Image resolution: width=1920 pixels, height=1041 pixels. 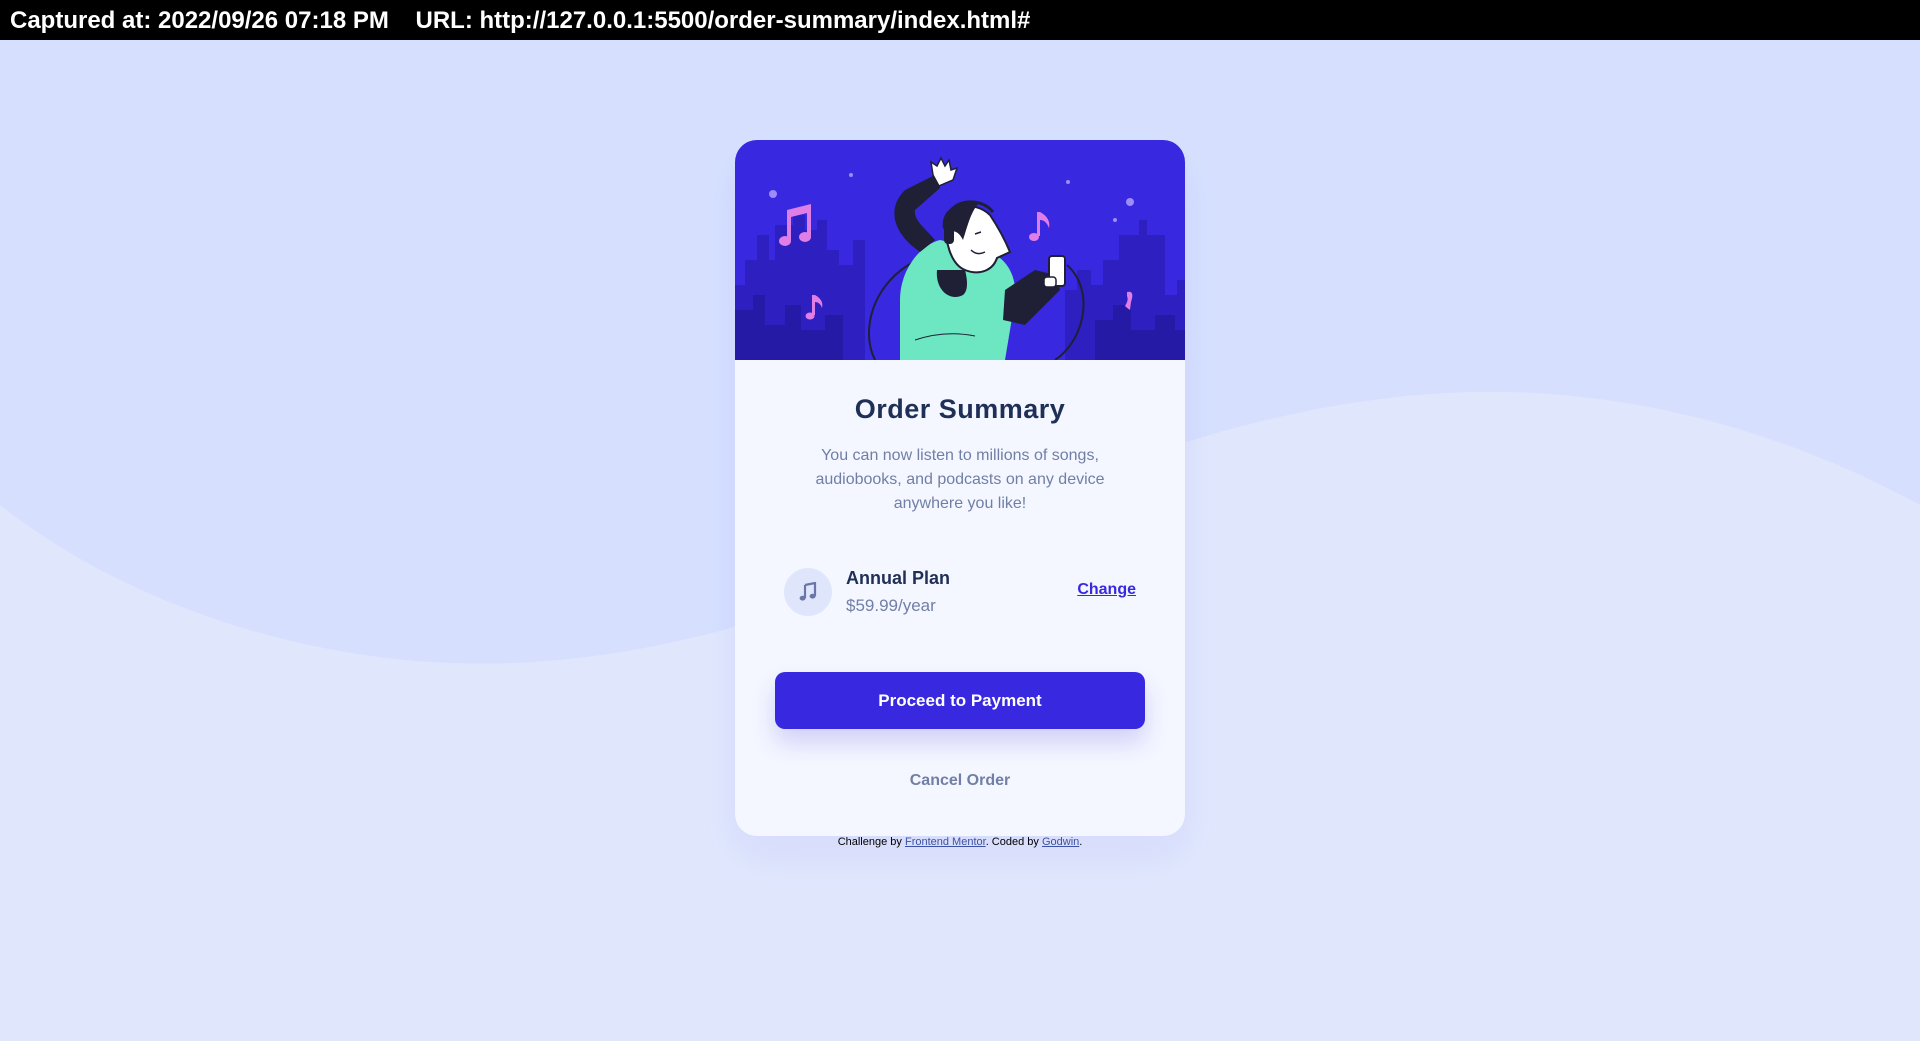 What do you see at coordinates (891, 605) in the screenshot?
I see `plan-price: $59.99/year` at bounding box center [891, 605].